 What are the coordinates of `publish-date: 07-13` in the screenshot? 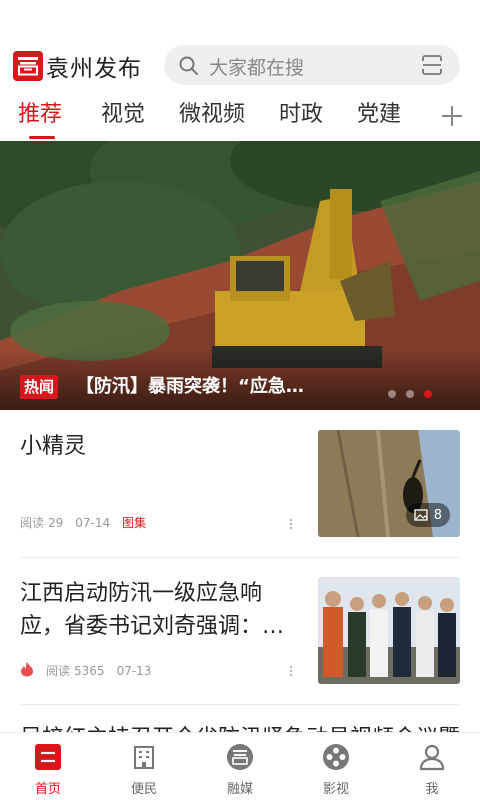 It's located at (134, 670).